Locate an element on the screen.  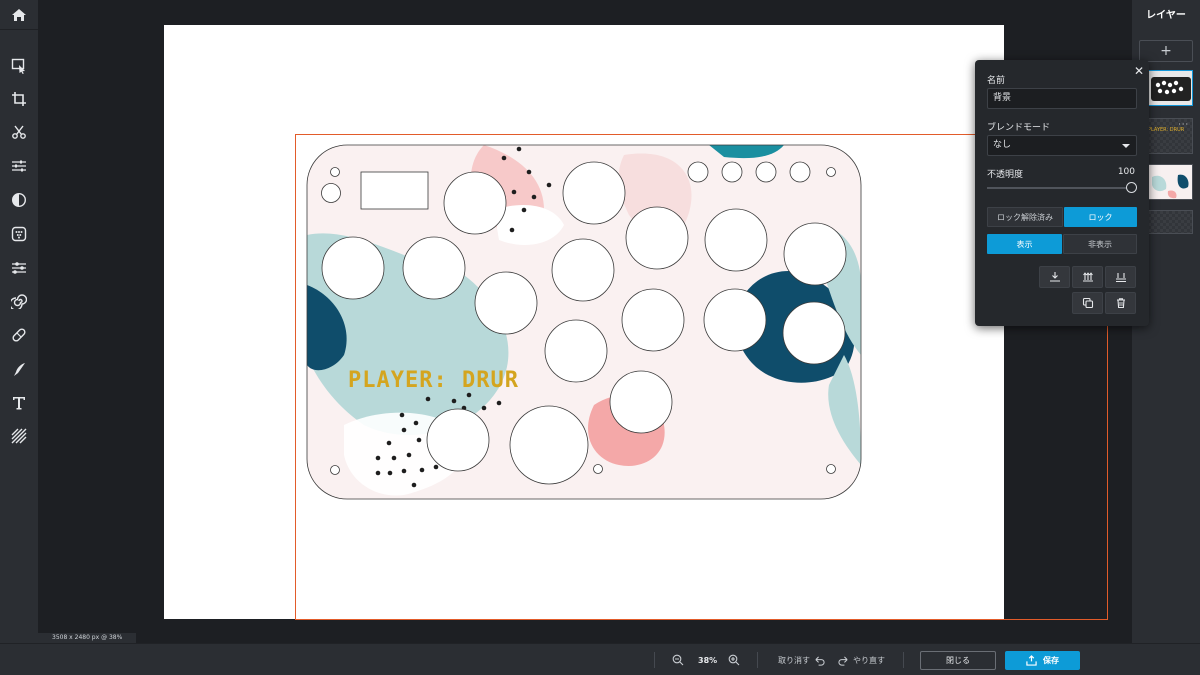
text-tool is located at coordinates (19, 403).